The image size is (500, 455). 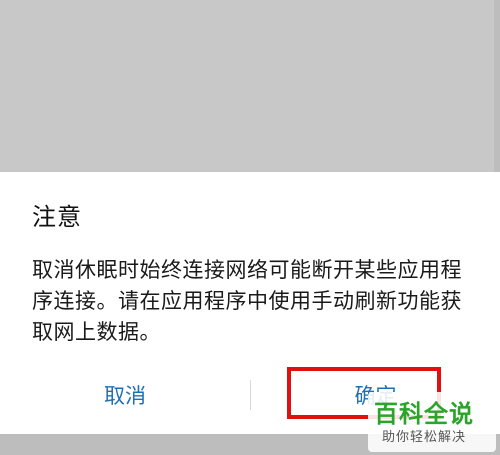 What do you see at coordinates (57, 217) in the screenshot?
I see `dialog-title: 注意` at bounding box center [57, 217].